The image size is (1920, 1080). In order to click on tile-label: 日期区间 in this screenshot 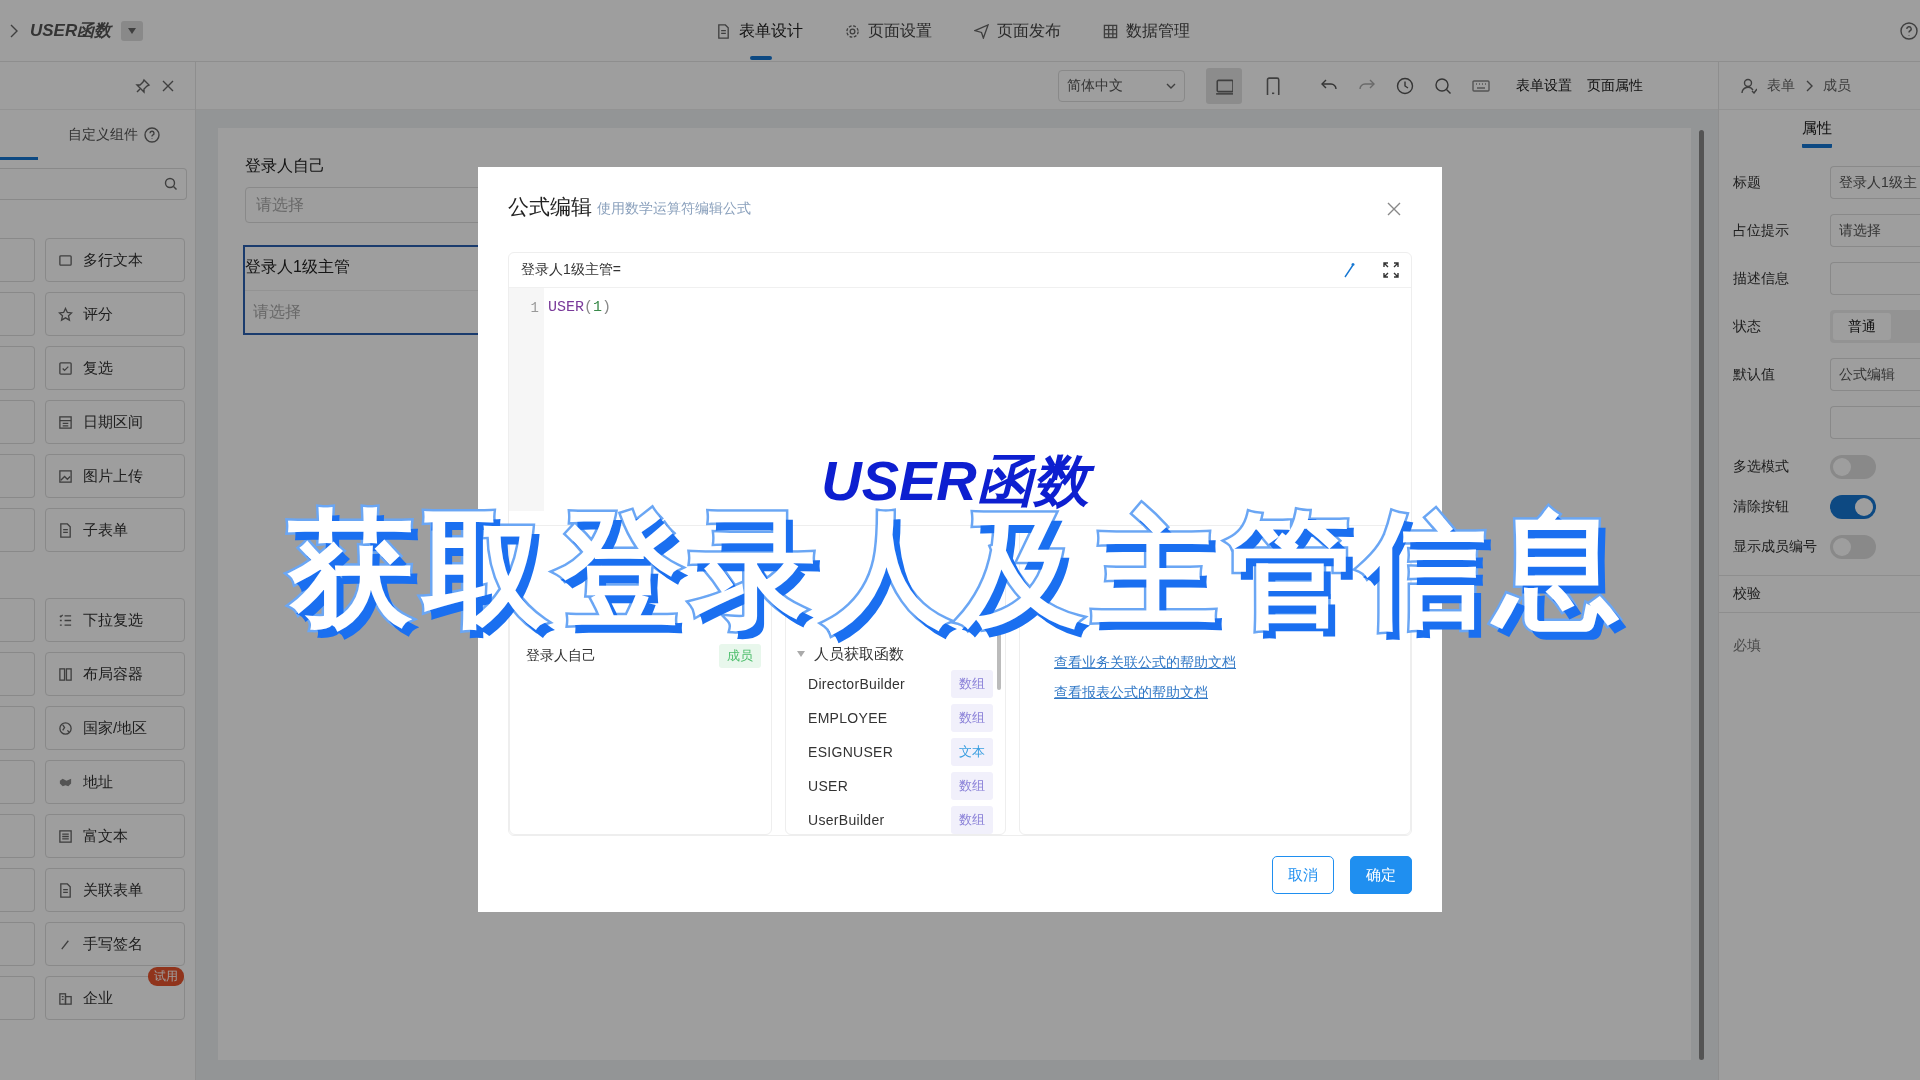, I will do `click(113, 422)`.